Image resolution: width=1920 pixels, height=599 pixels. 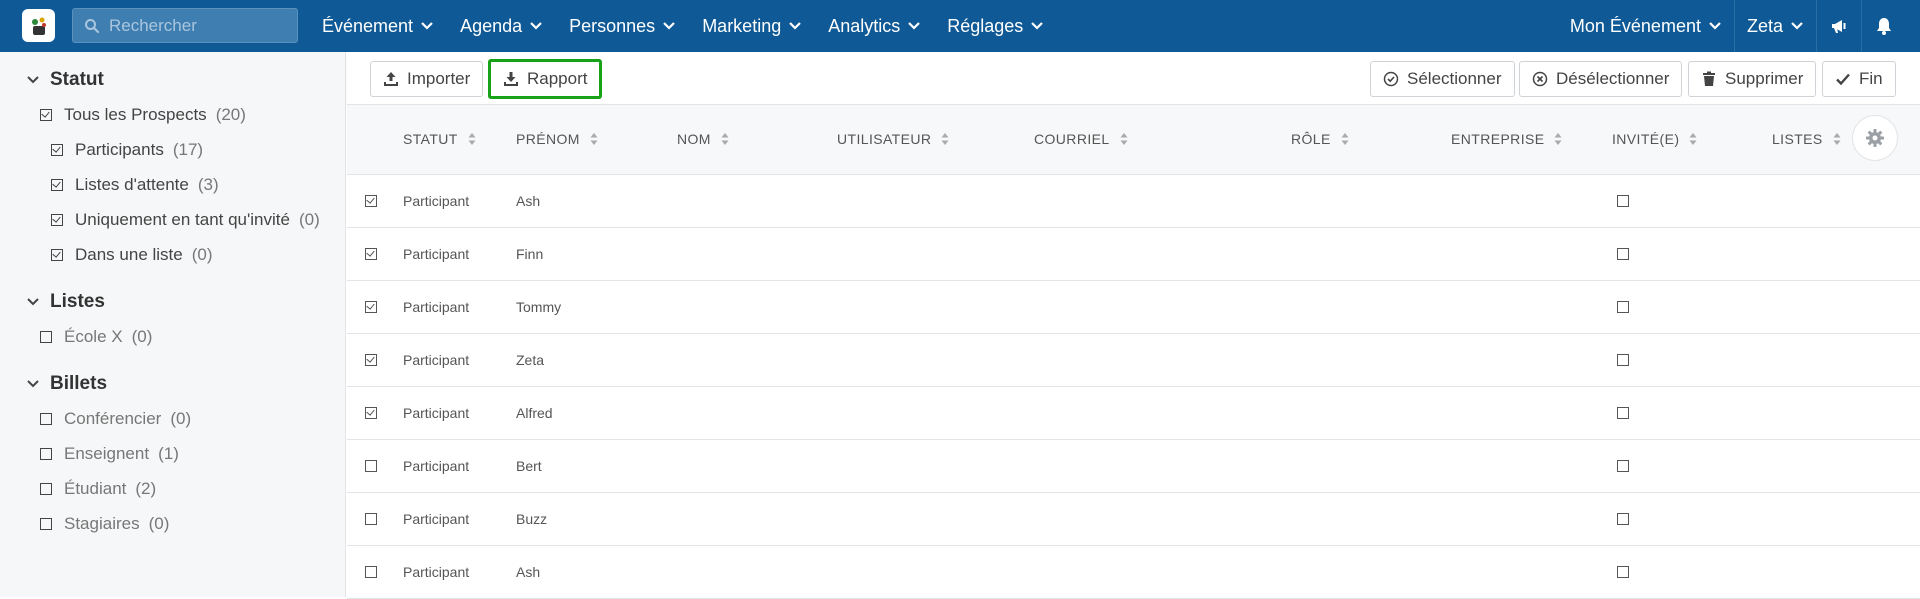 I want to click on select-button: Sélectionner, so click(x=1442, y=79).